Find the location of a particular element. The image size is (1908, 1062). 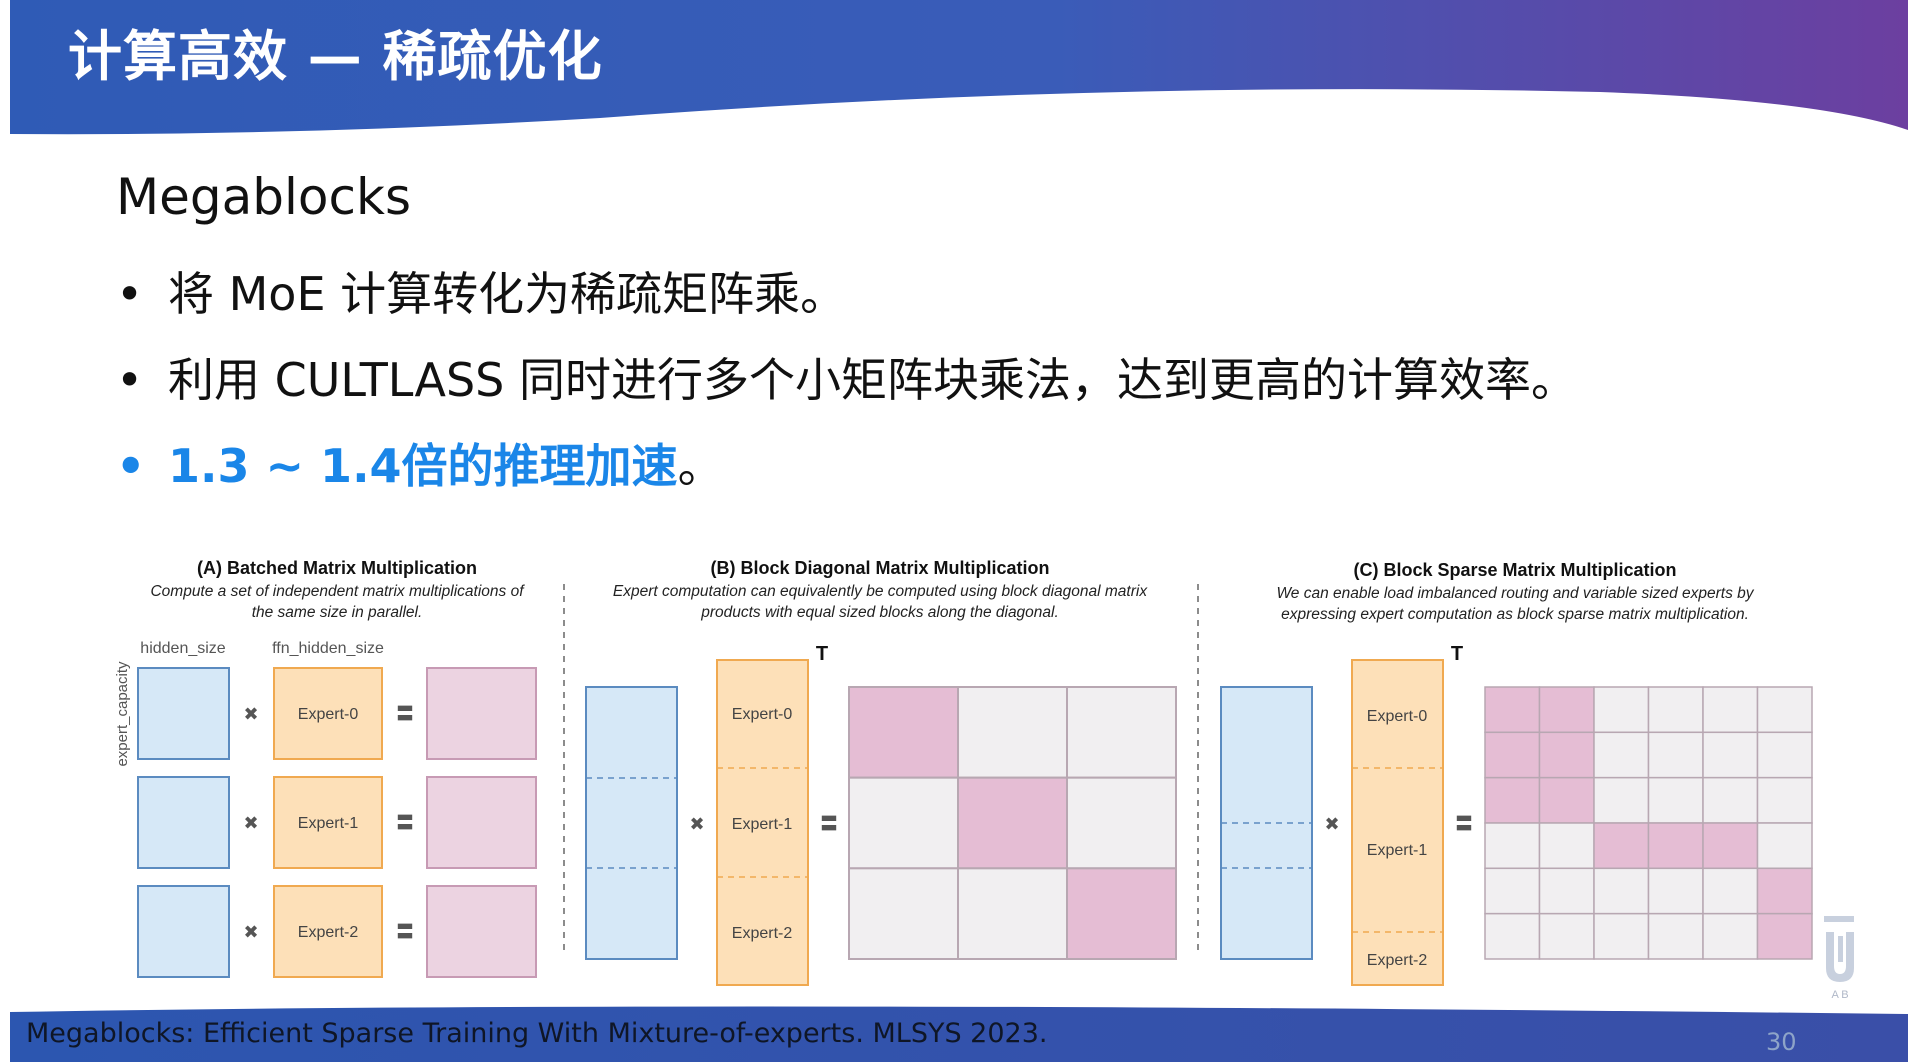

block-sparse-grid is located at coordinates (1648, 823).